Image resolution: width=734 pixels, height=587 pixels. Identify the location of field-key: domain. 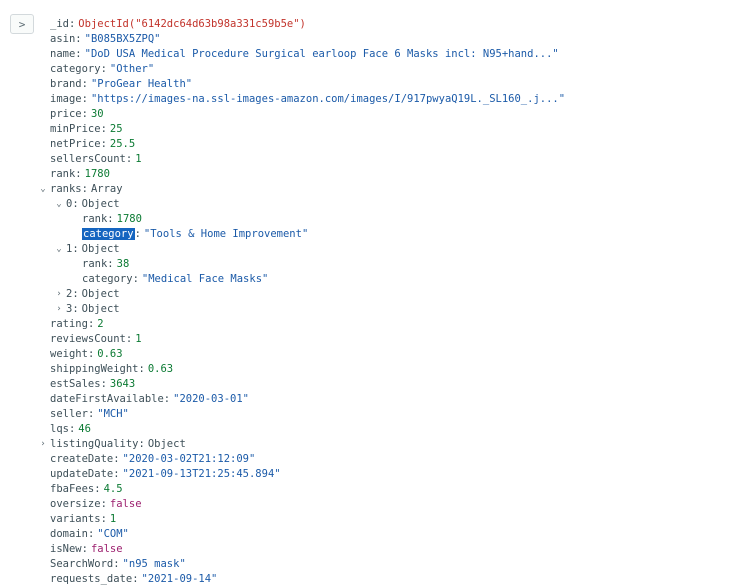
(69, 534).